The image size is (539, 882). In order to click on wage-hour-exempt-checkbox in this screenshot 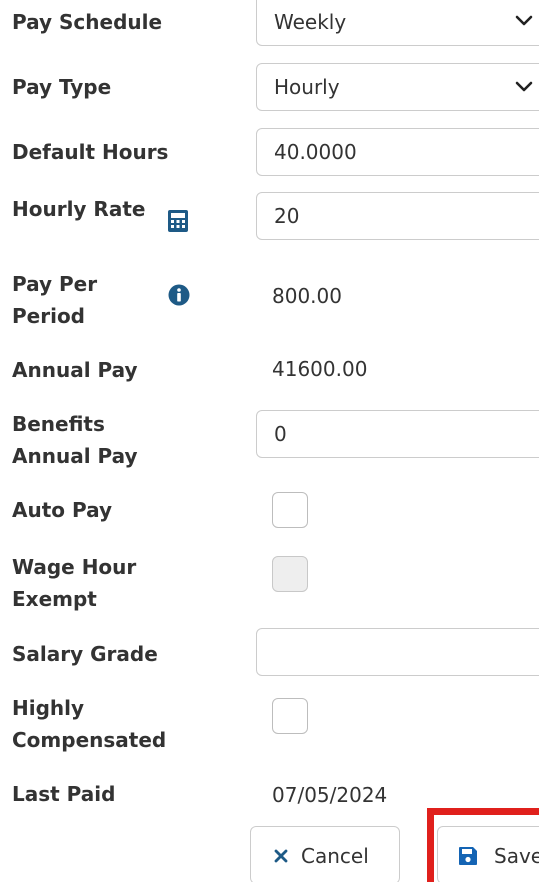, I will do `click(290, 574)`.